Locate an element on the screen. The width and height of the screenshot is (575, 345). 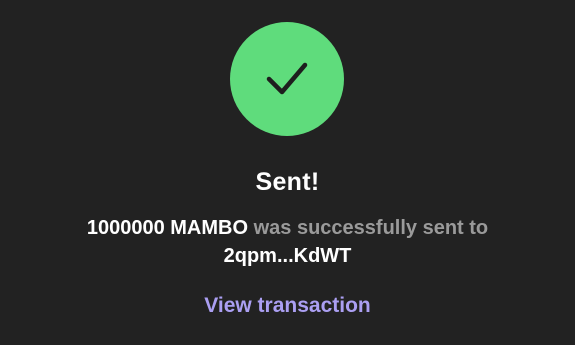
sent-amount: 1000000 MAMBO is located at coordinates (167, 228).